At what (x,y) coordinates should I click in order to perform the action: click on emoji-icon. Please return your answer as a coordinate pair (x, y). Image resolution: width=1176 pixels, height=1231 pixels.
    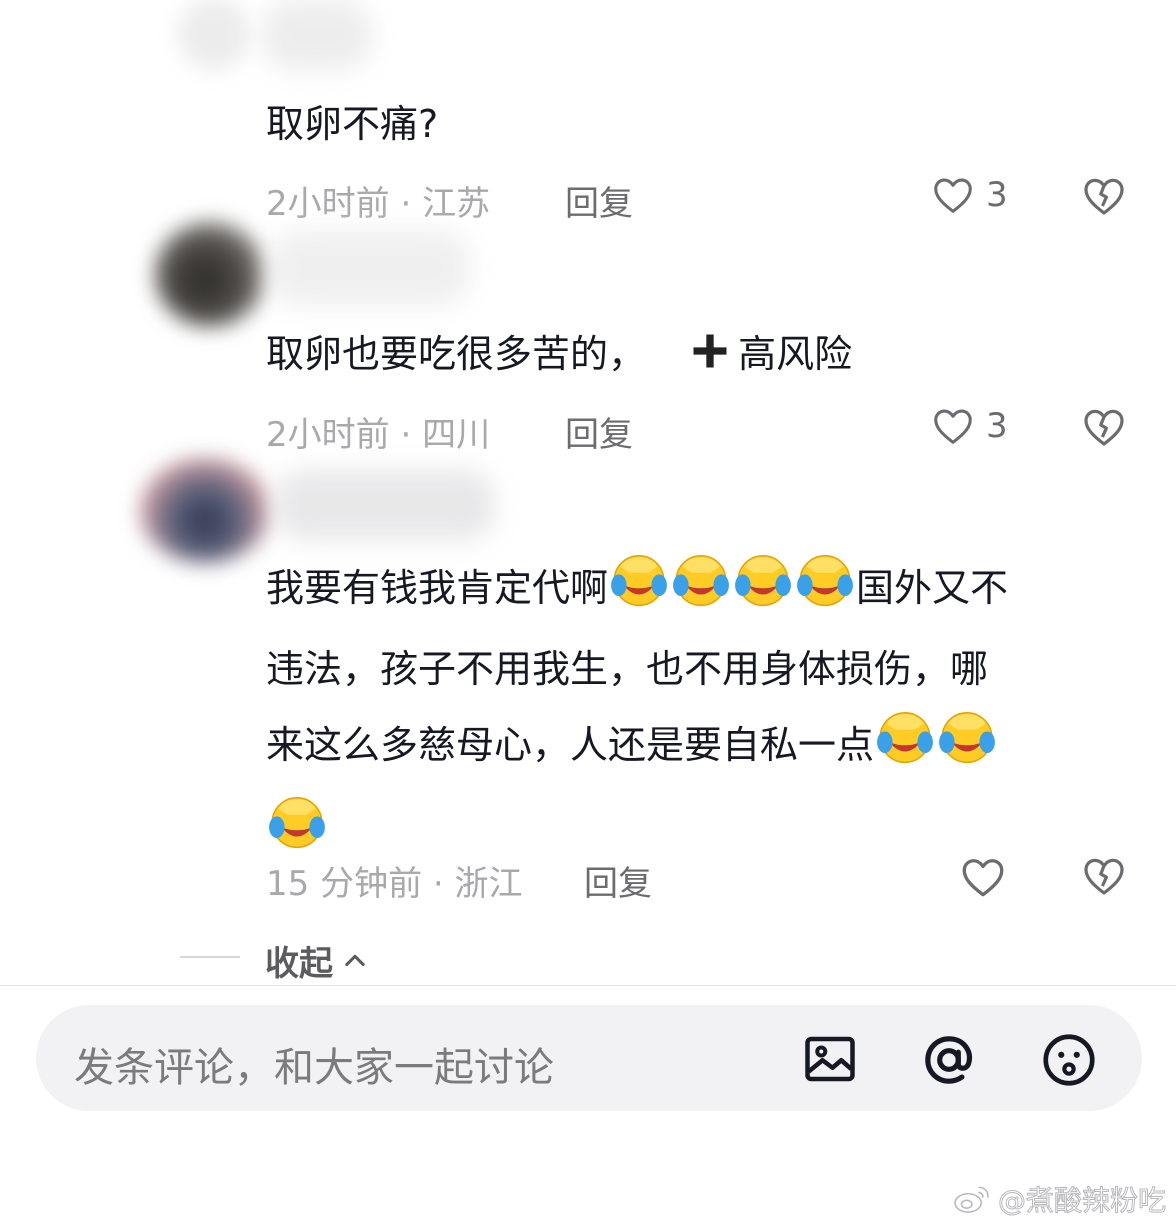
    Looking at the image, I should click on (1069, 1060).